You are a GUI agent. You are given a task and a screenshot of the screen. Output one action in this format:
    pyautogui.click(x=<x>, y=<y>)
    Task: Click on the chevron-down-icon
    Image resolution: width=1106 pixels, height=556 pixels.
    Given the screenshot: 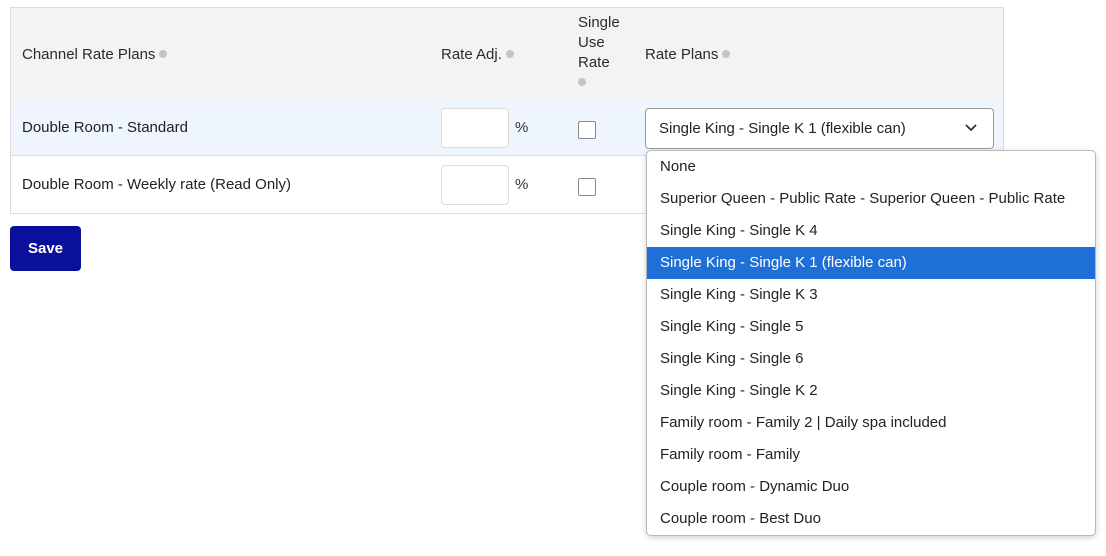 What is the action you would take?
    pyautogui.click(x=971, y=127)
    